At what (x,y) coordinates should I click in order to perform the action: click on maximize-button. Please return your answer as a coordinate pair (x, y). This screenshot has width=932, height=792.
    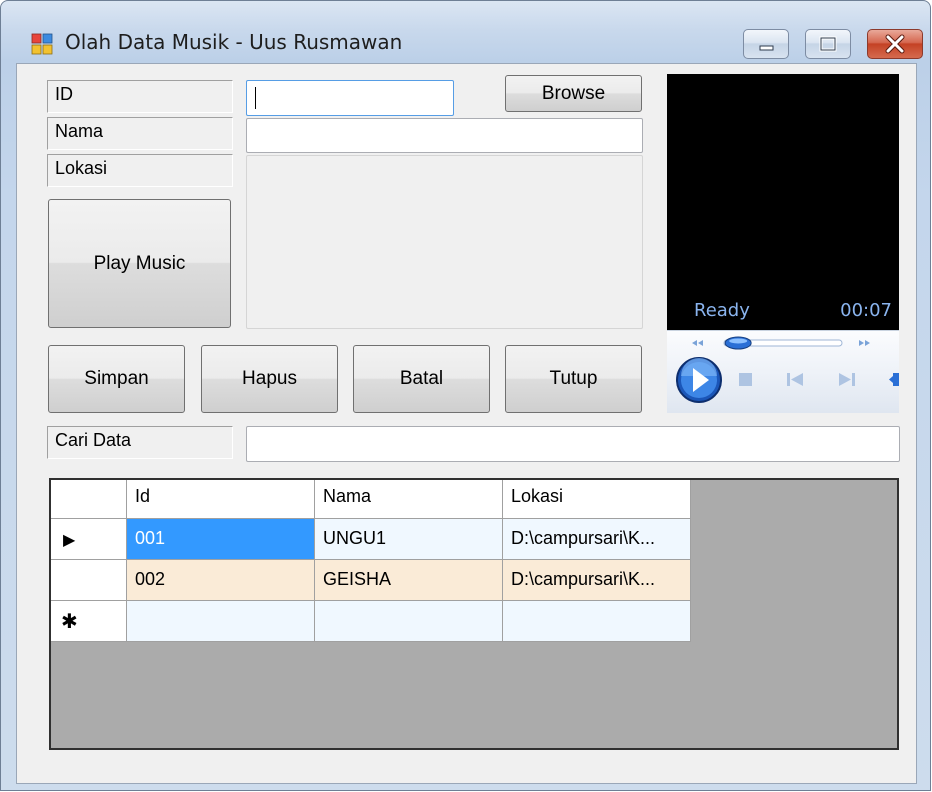
    Looking at the image, I should click on (828, 44).